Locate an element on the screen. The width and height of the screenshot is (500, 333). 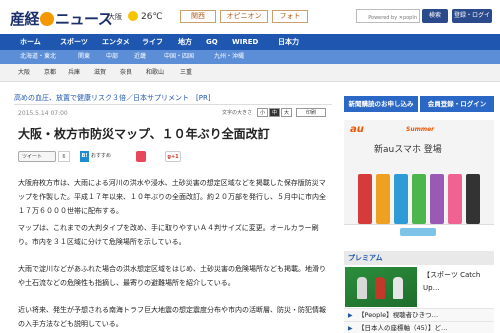
service-link-photo: フォト is located at coordinates (290, 16).